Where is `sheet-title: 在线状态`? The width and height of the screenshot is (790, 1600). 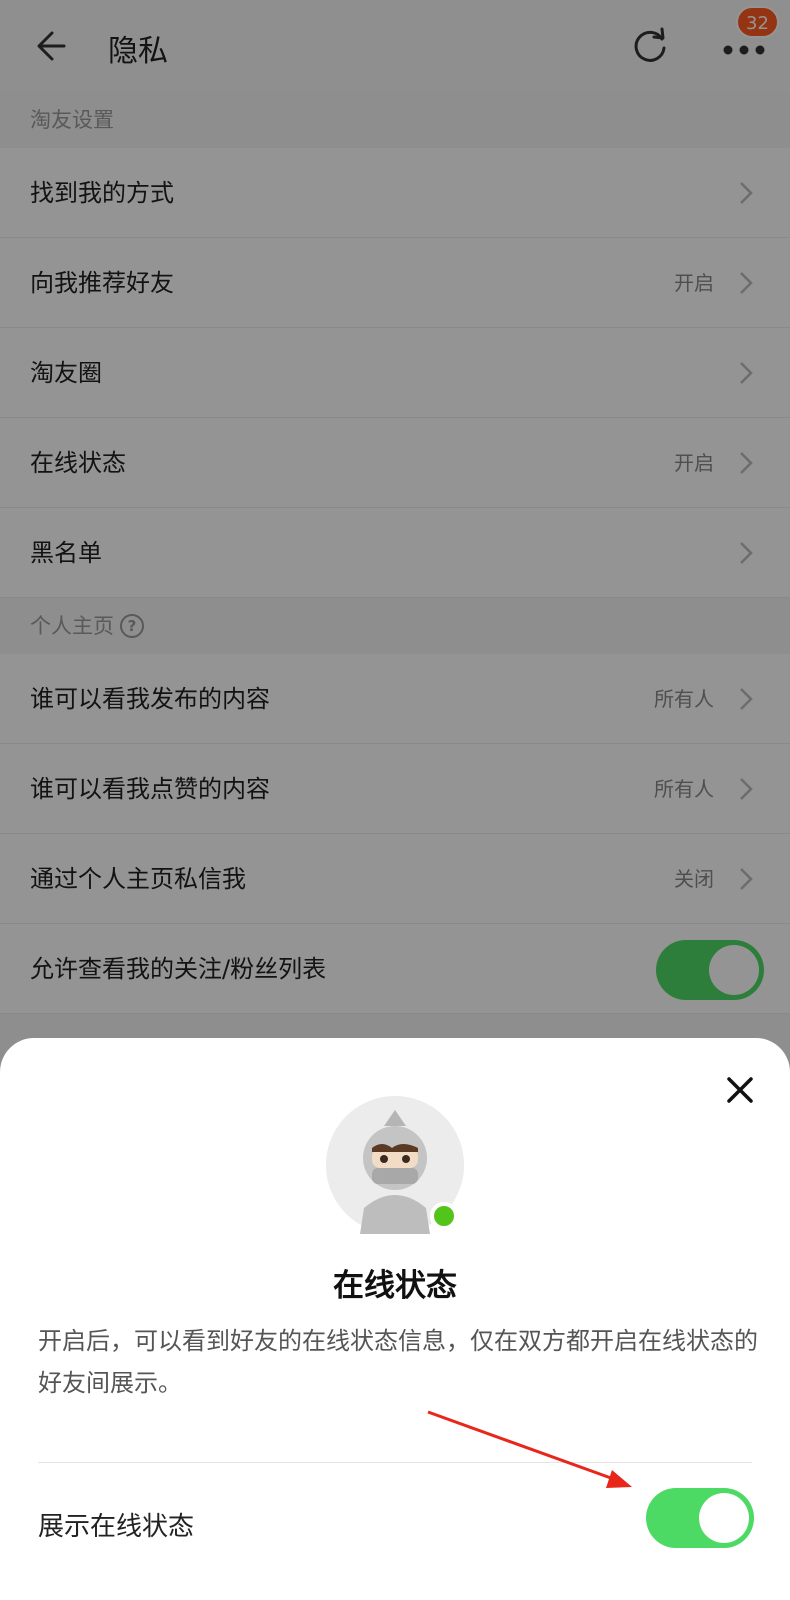 sheet-title: 在线状态 is located at coordinates (395, 1286).